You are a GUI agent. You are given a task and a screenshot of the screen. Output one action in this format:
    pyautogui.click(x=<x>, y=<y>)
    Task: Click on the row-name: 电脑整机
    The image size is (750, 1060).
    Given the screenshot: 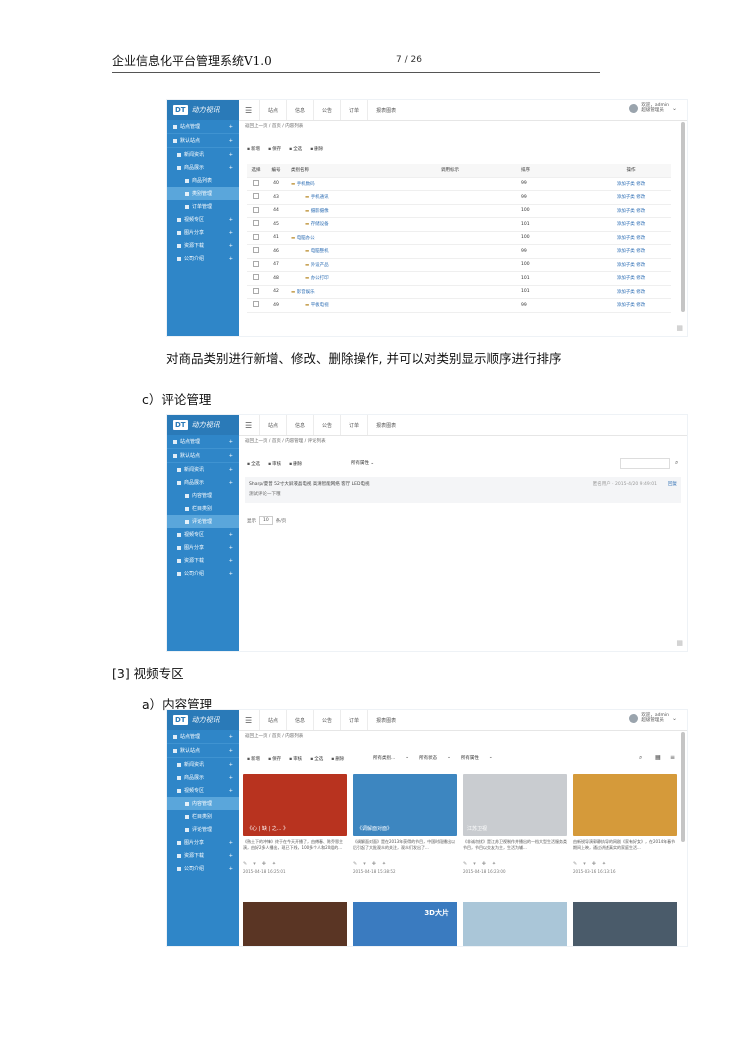 What is the action you would take?
    pyautogui.click(x=320, y=251)
    